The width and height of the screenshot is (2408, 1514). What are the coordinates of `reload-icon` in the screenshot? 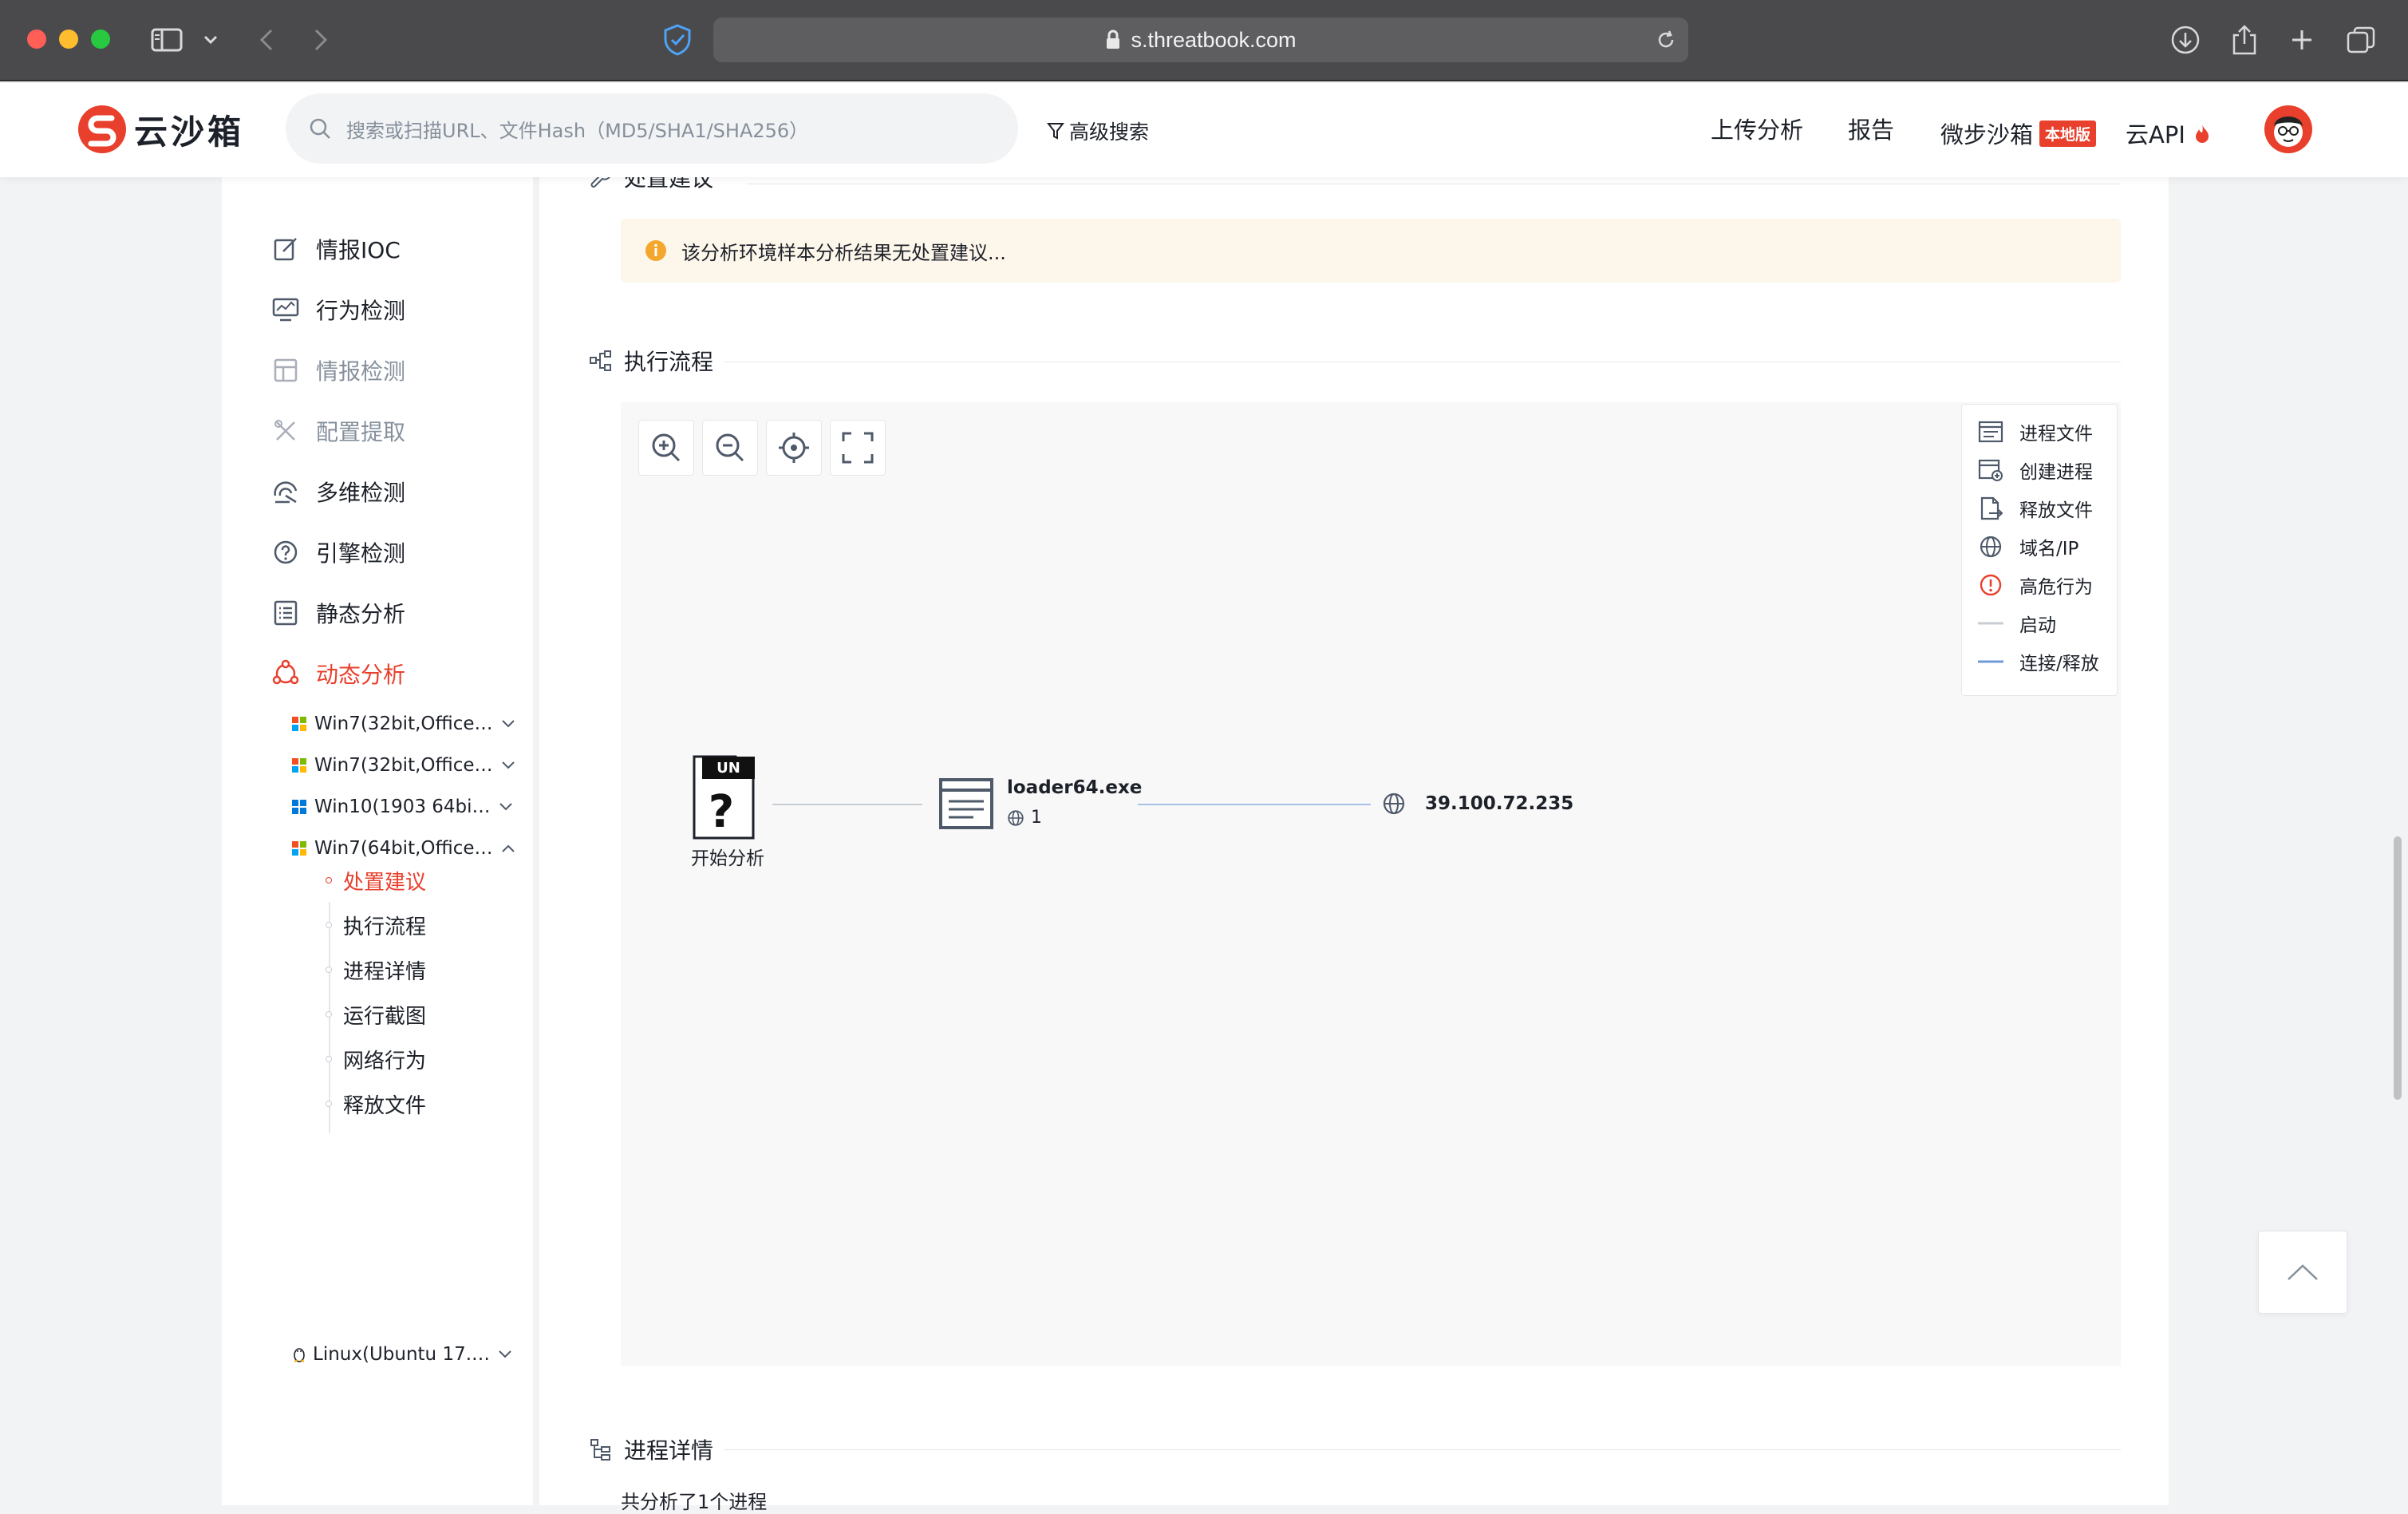 It's located at (1666, 40).